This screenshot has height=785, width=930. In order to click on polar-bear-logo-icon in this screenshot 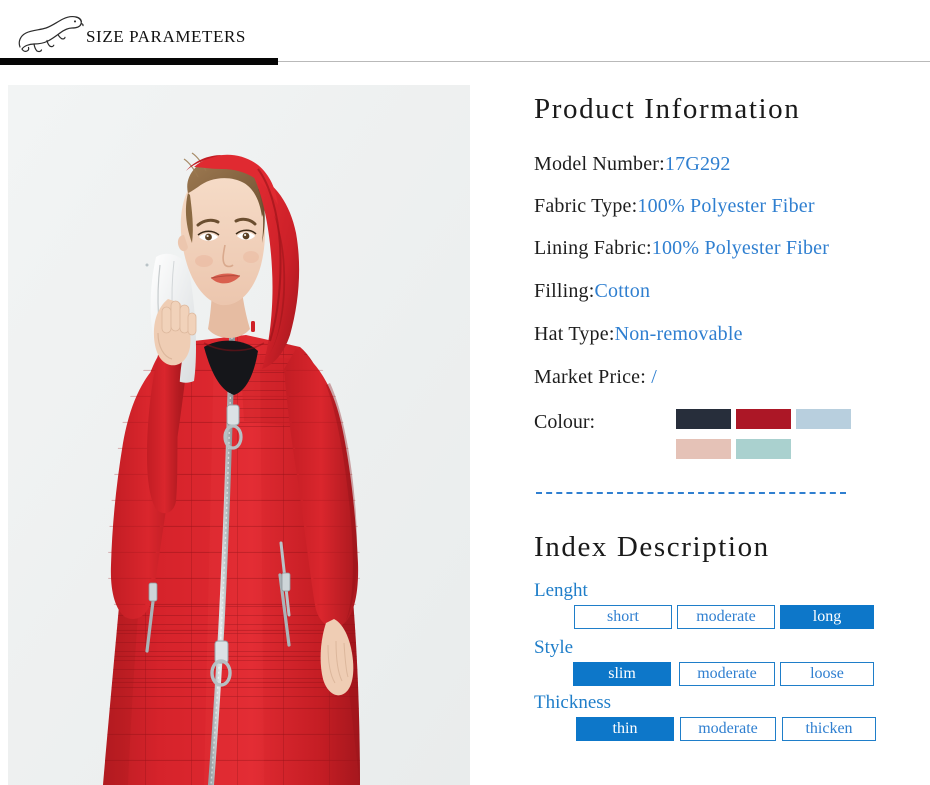, I will do `click(50, 33)`.